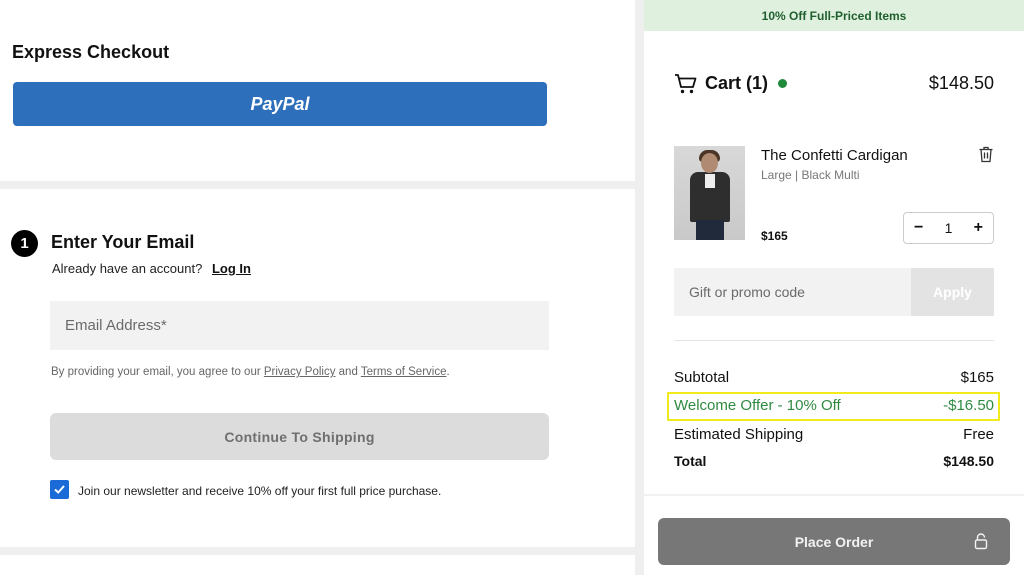 This screenshot has width=1024, height=575. Describe the element at coordinates (299, 436) in the screenshot. I see `continue-to-shipping-button: Continue To Shipping` at that location.